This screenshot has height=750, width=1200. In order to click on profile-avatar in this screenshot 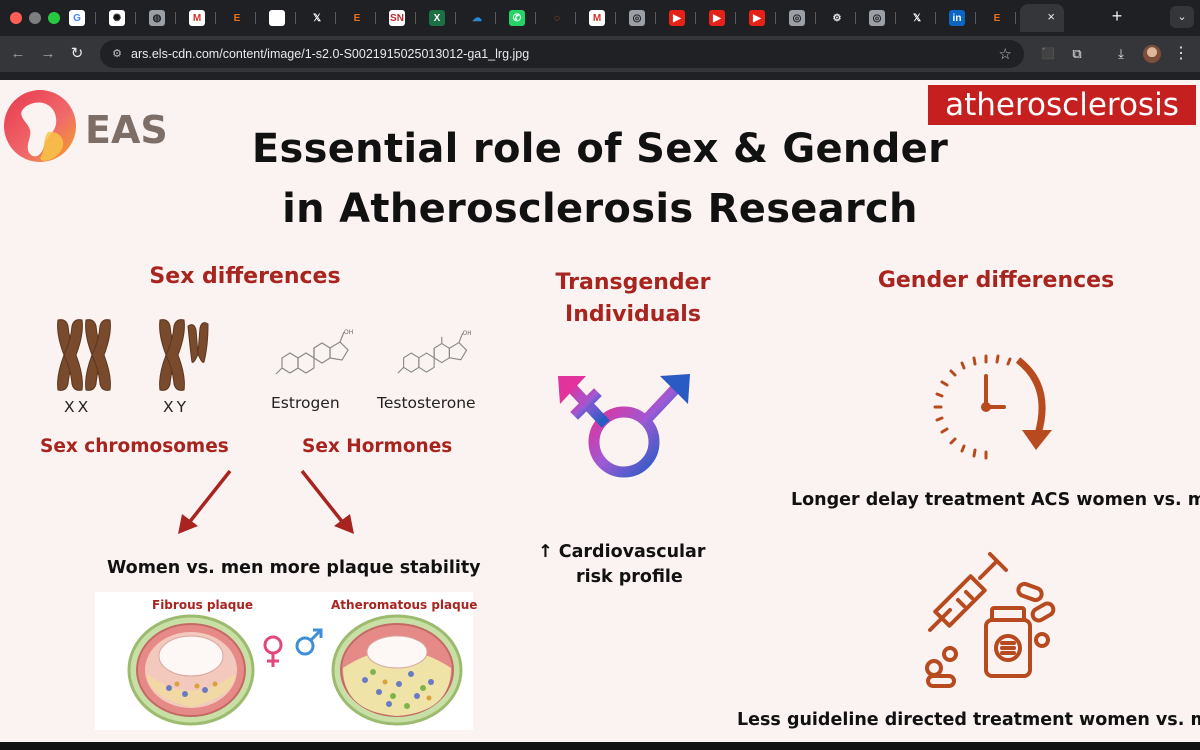, I will do `click(1152, 54)`.